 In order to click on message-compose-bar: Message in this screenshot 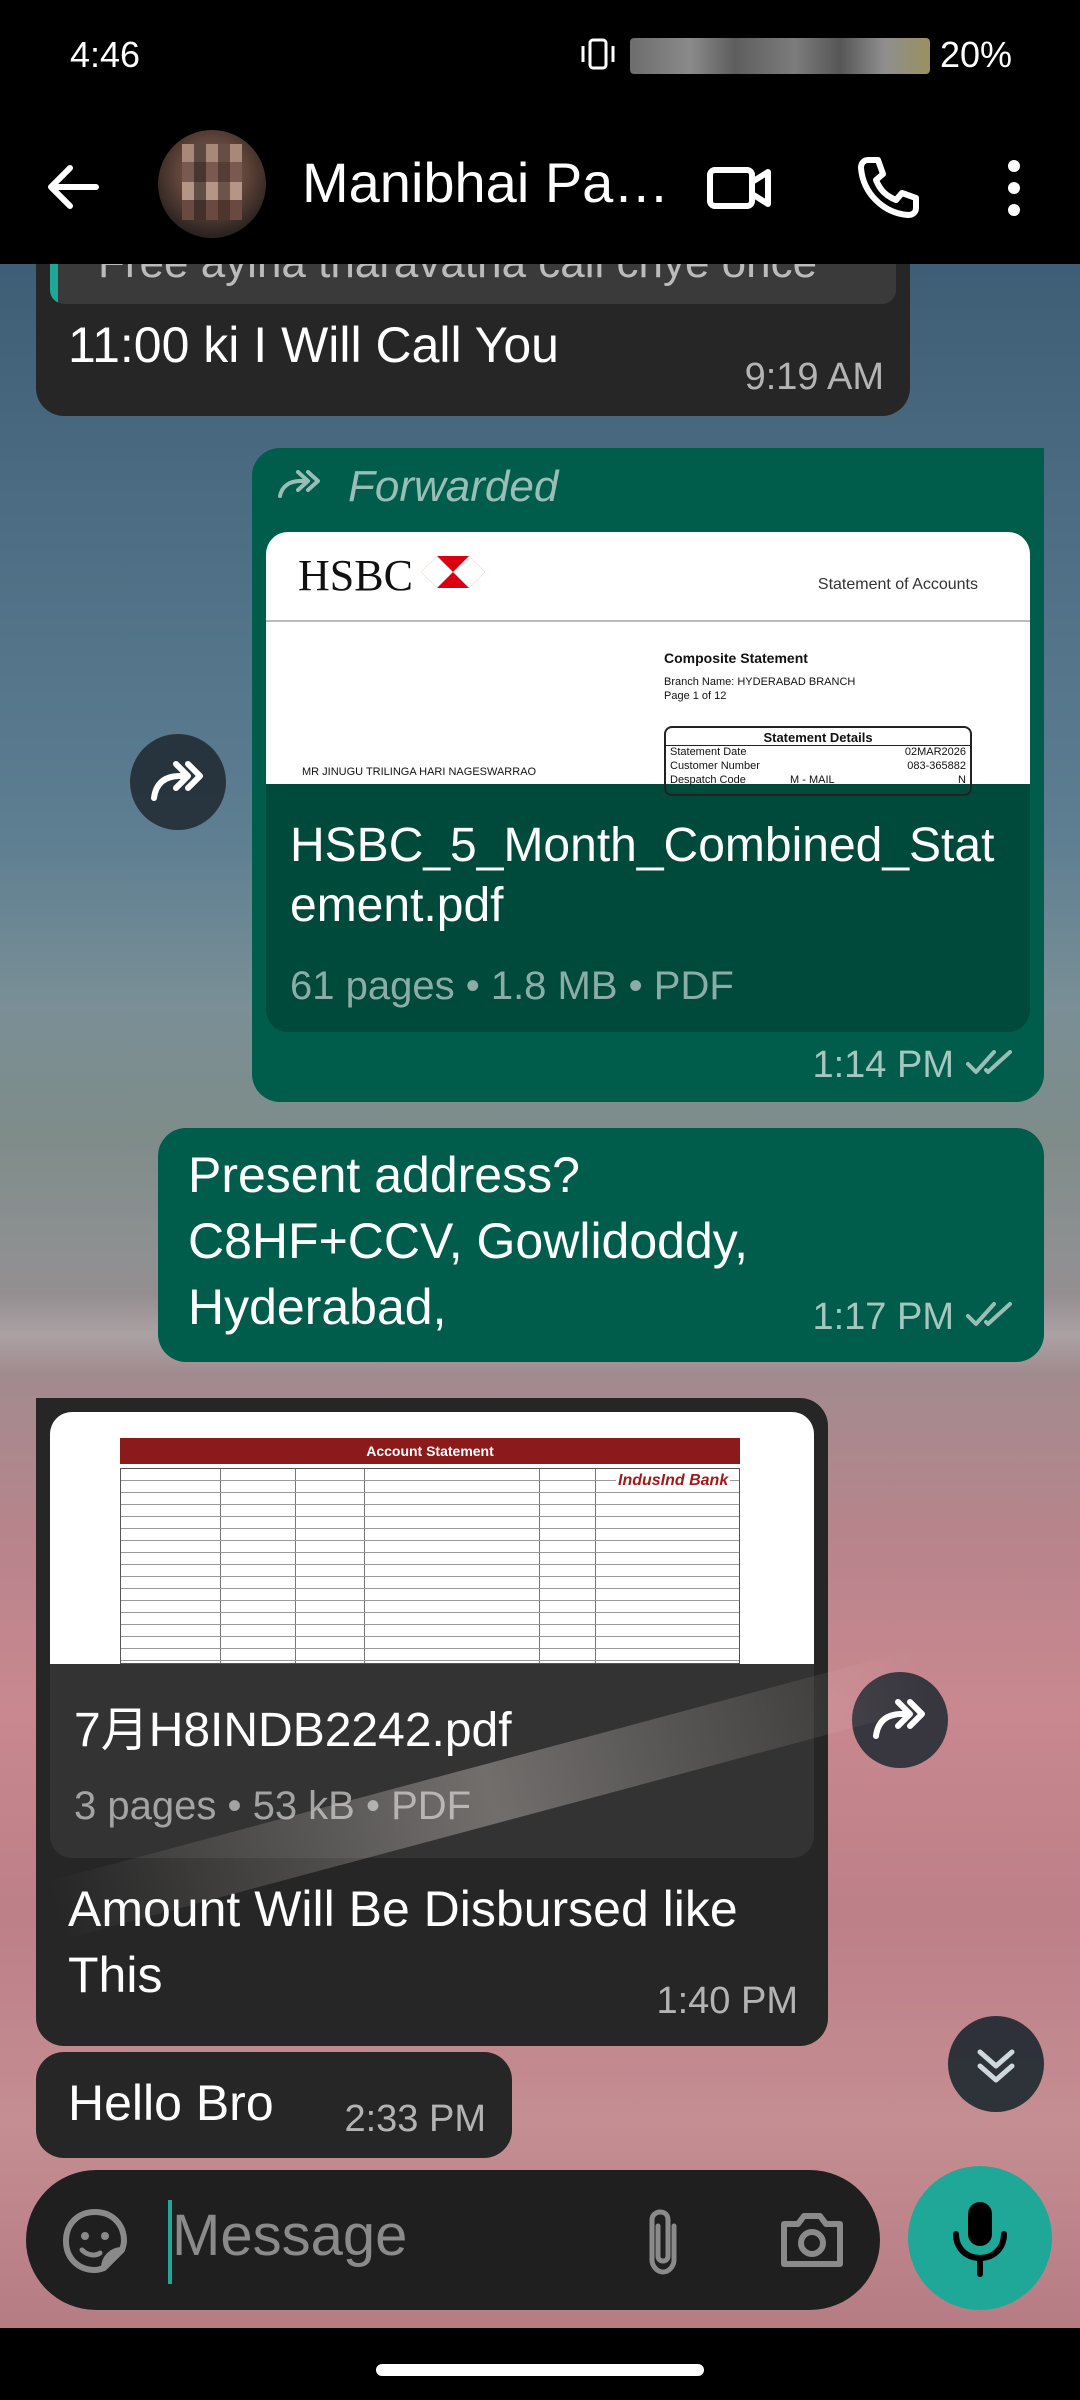, I will do `click(453, 2240)`.